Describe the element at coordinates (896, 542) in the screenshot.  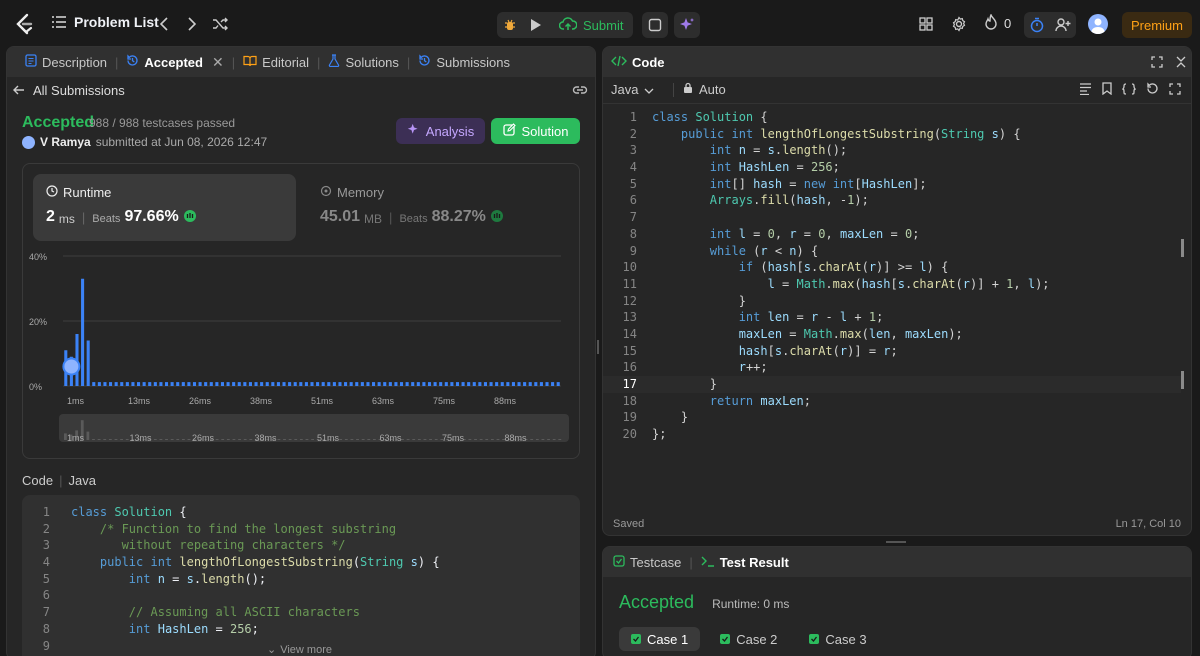
I see `horizontal-resize-handle` at that location.